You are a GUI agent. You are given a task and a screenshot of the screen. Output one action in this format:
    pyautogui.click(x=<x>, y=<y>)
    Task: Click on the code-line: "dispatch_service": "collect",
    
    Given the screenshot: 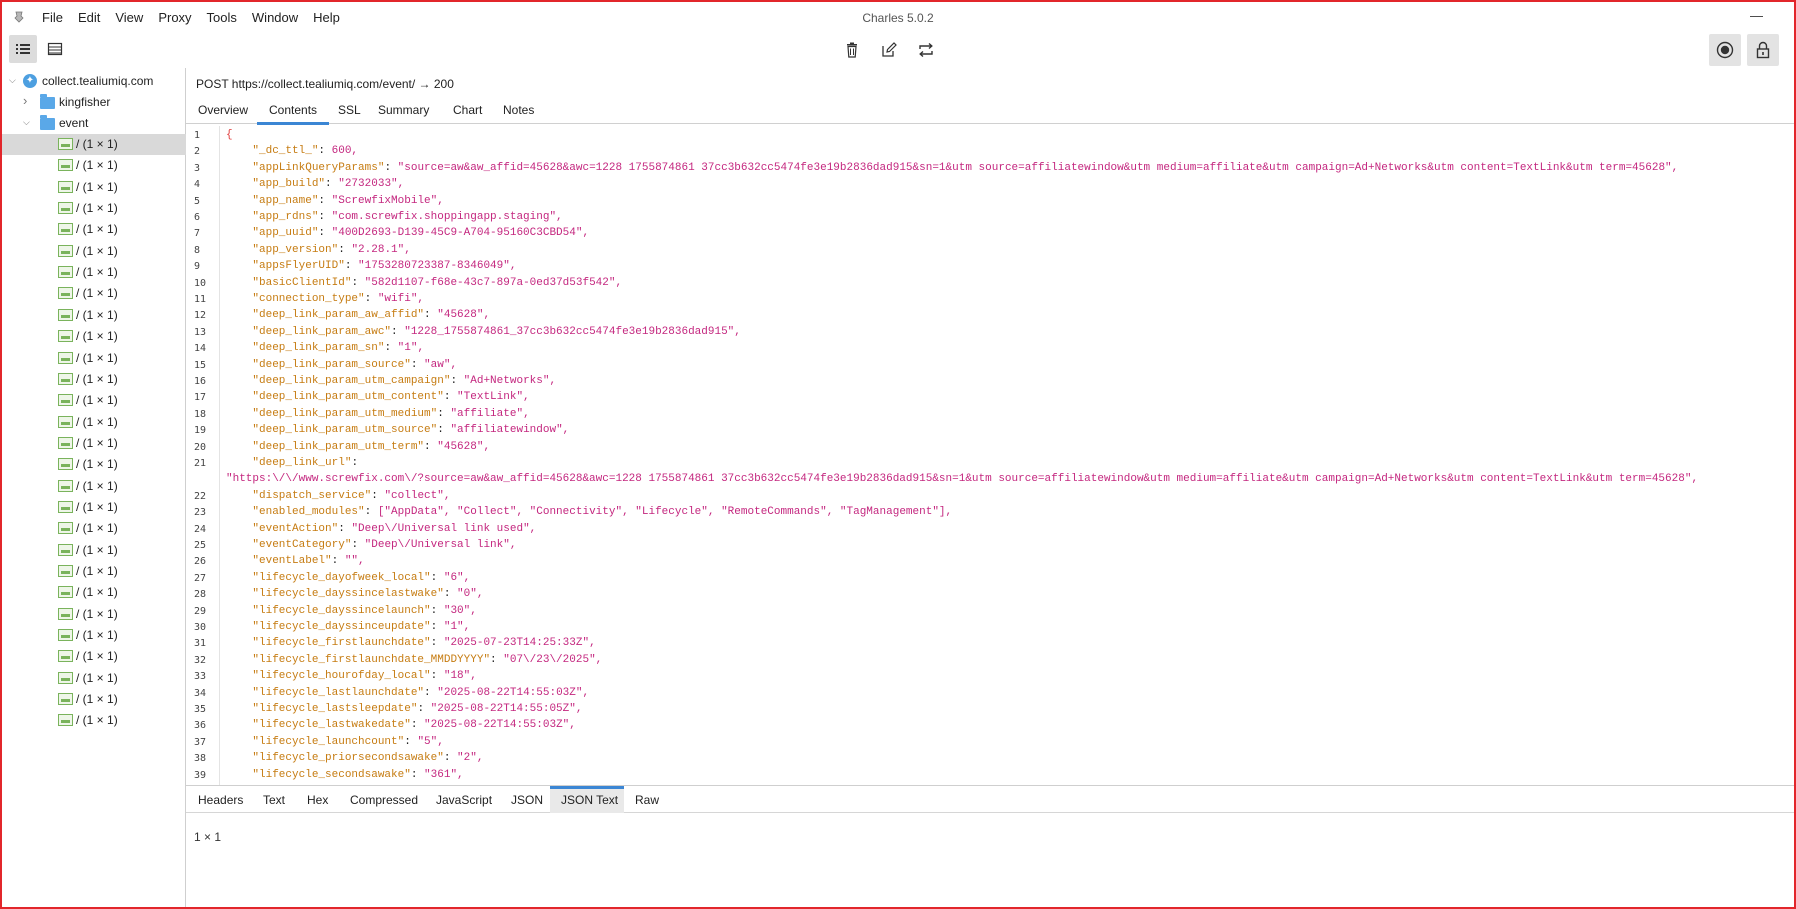 What is the action you would take?
    pyautogui.click(x=351, y=495)
    